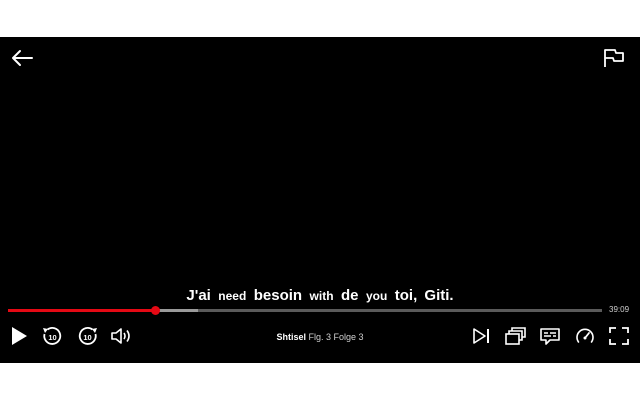 The height and width of the screenshot is (400, 640). I want to click on subtitle-word: with, so click(321, 296).